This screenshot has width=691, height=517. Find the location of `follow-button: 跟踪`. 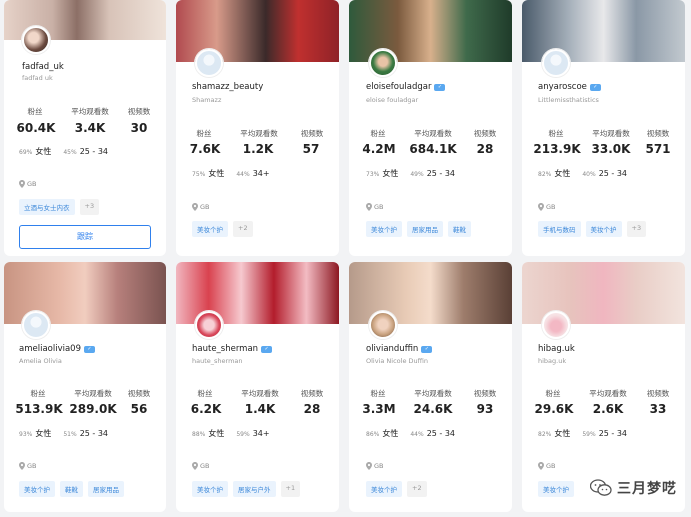

follow-button: 跟踪 is located at coordinates (85, 237).